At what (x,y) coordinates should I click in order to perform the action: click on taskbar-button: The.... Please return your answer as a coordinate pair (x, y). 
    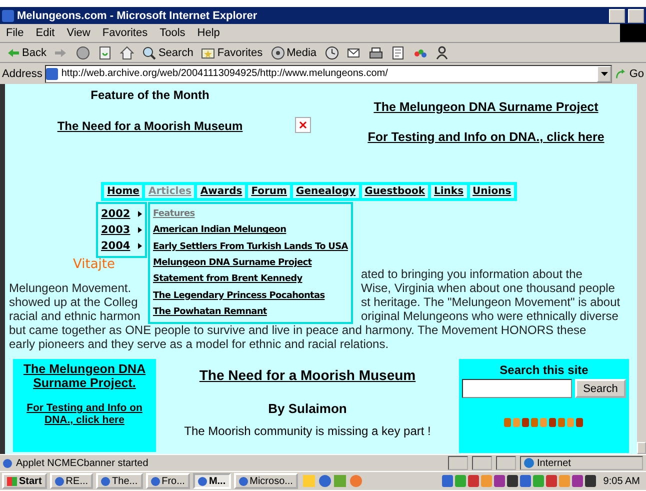
    Looking at the image, I should click on (119, 481).